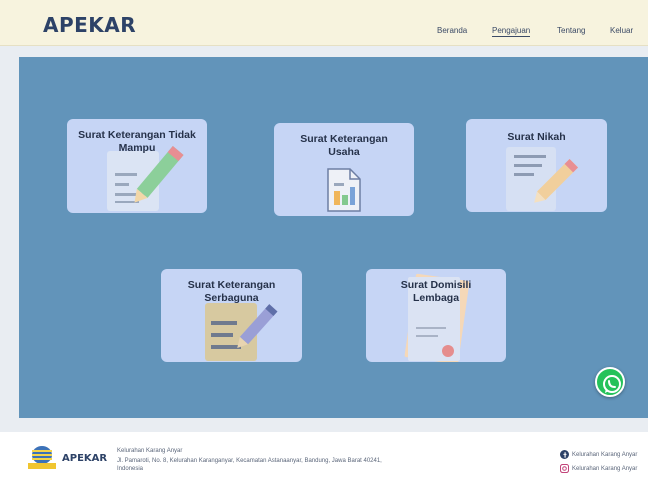 The width and height of the screenshot is (648, 477). What do you see at coordinates (452, 30) in the screenshot?
I see `nav-beranda: Beranda` at bounding box center [452, 30].